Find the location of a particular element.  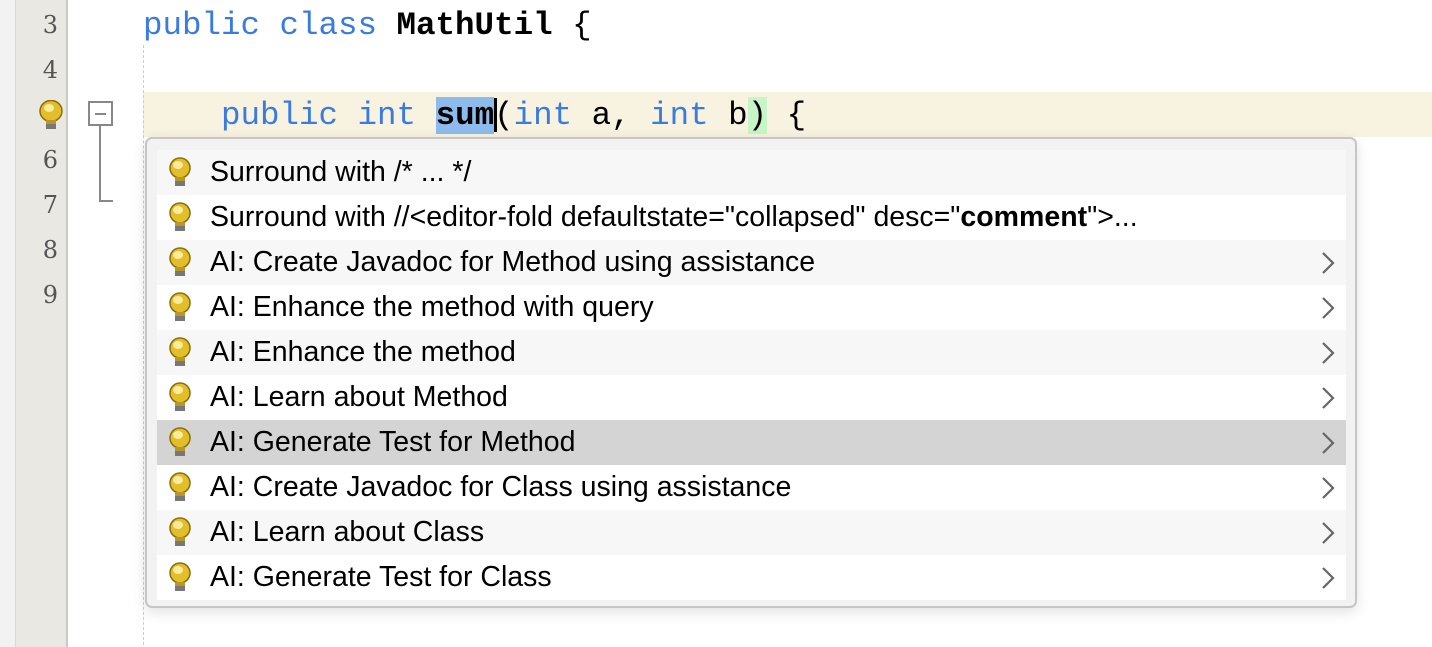

menu-item-label: Surround with /* ... */ is located at coordinates (341, 172).